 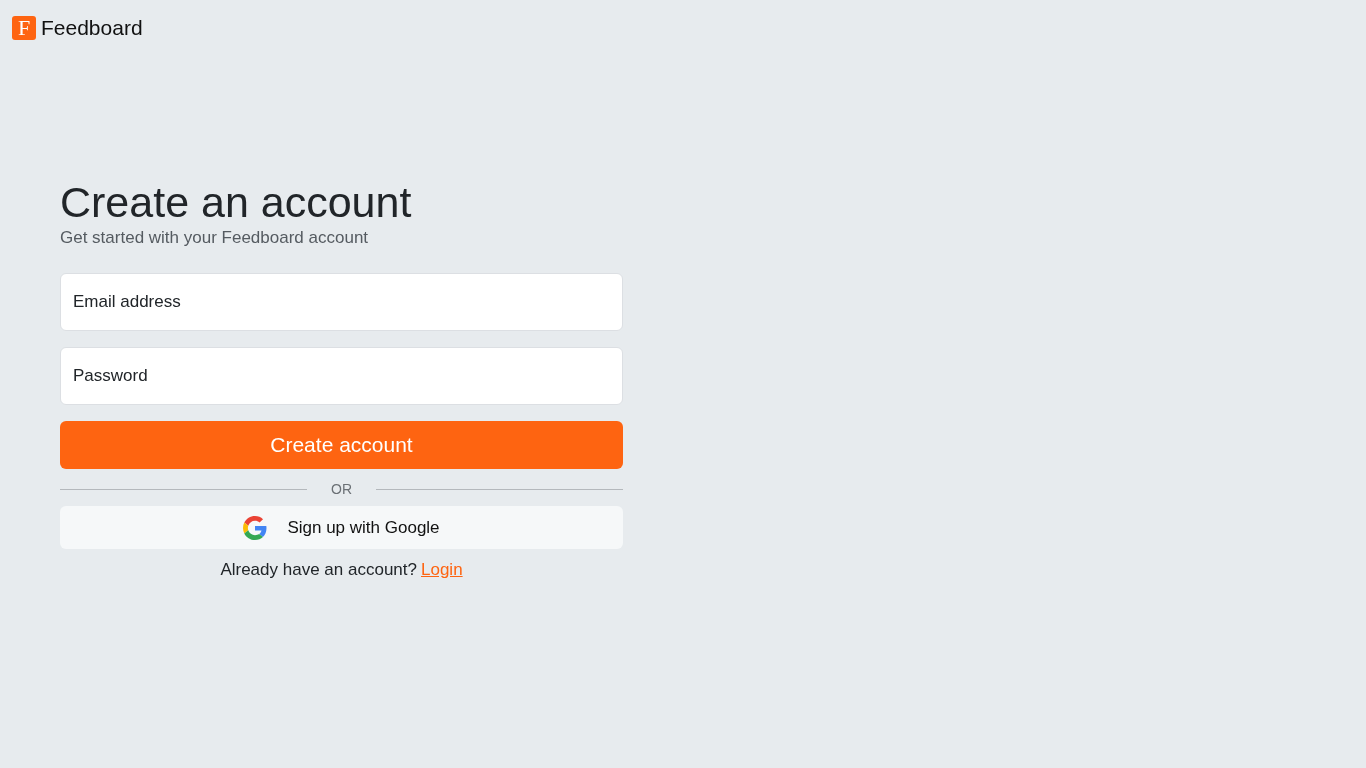 What do you see at coordinates (318, 570) in the screenshot?
I see `login-prompt: Already have an account?` at bounding box center [318, 570].